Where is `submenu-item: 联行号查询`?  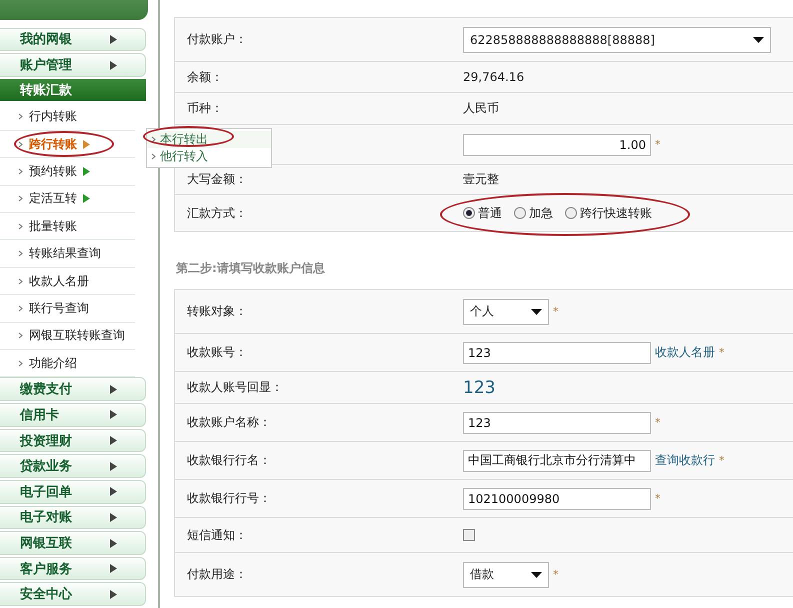 submenu-item: 联行号查询 is located at coordinates (67, 309).